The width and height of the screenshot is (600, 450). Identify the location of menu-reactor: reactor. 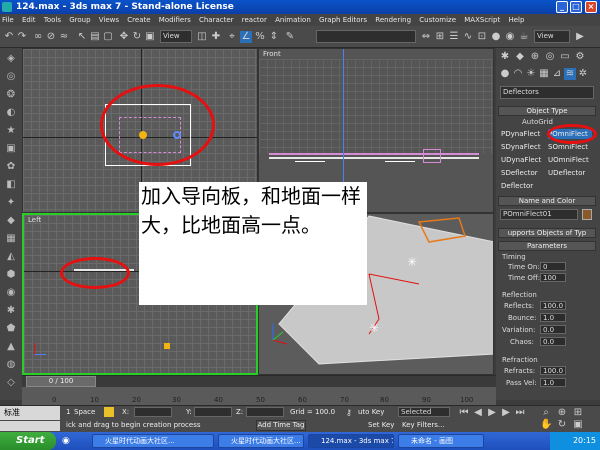
(254, 20).